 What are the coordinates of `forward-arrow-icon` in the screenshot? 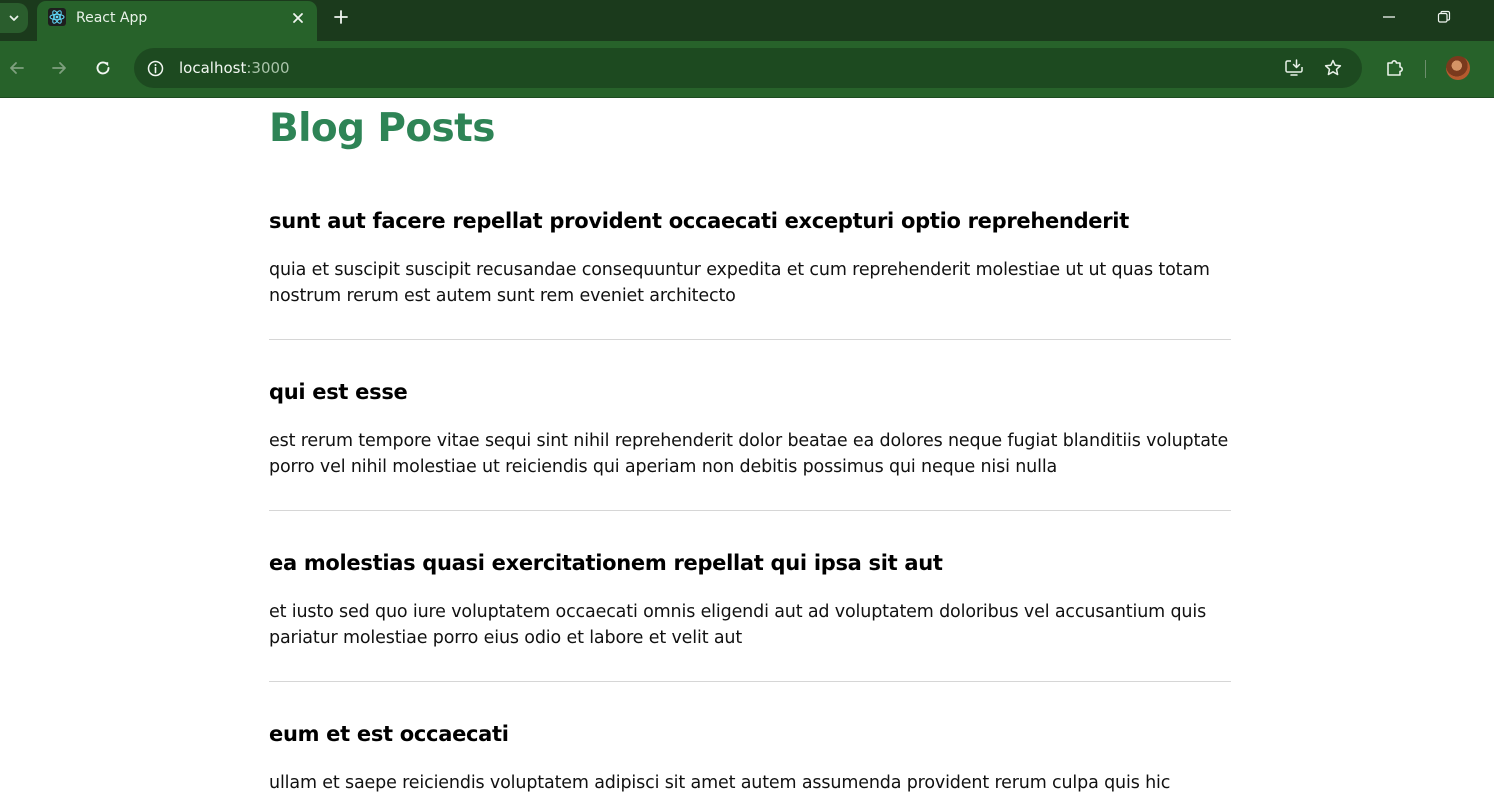 It's located at (59, 68).